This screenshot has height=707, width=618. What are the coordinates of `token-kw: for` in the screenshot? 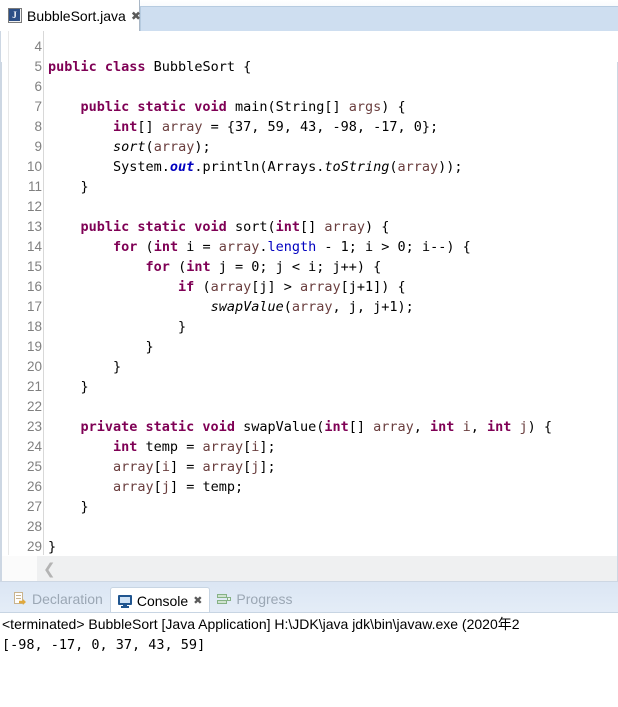 It's located at (157, 267).